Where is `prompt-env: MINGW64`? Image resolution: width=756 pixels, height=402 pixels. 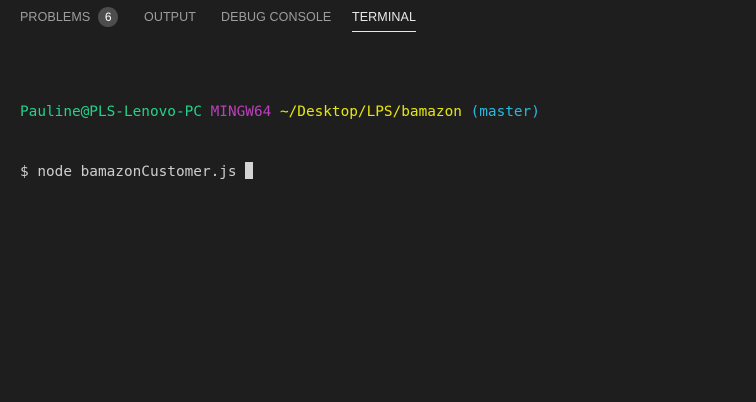
prompt-env: MINGW64 is located at coordinates (241, 112).